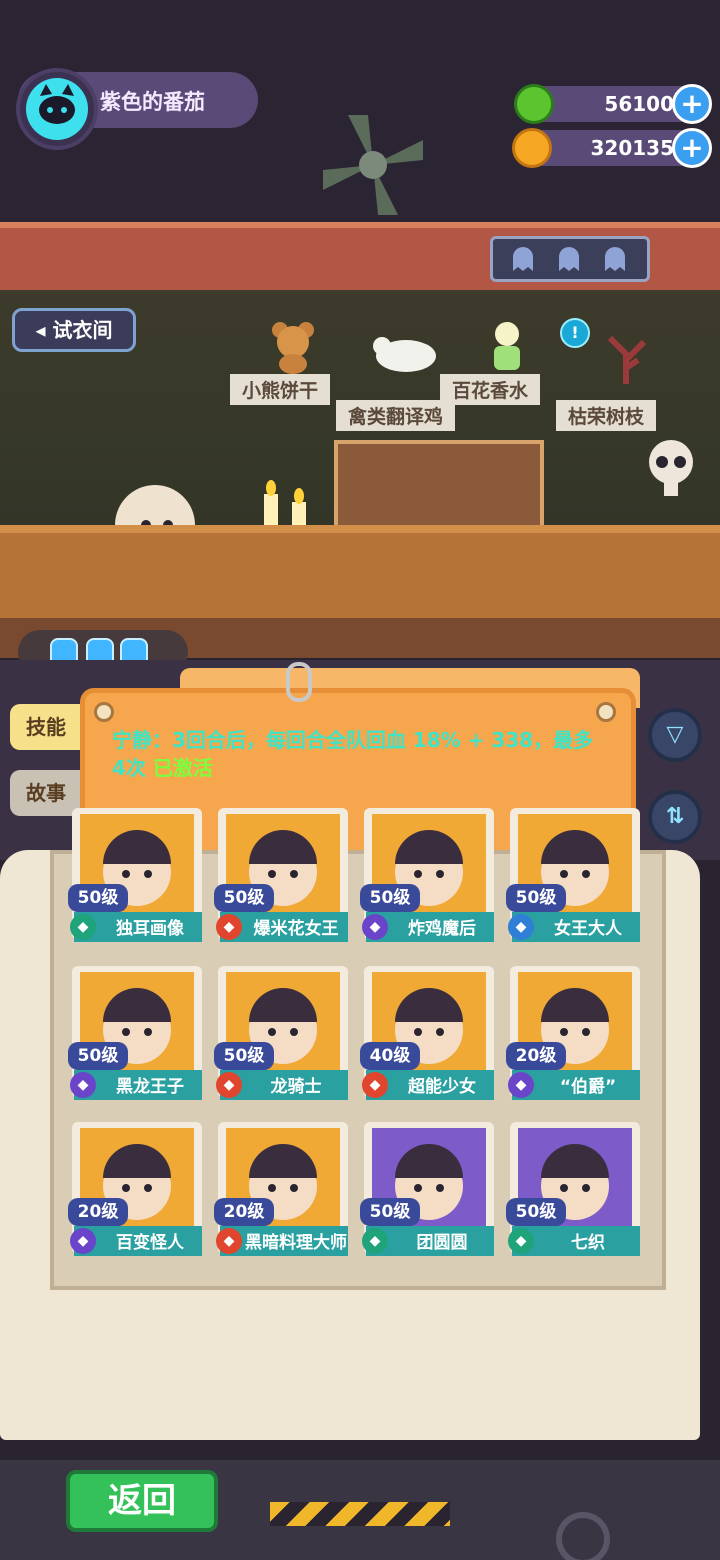 The width and height of the screenshot is (720, 1560). What do you see at coordinates (490, 389) in the screenshot?
I see `shelf-label: 百花香水` at bounding box center [490, 389].